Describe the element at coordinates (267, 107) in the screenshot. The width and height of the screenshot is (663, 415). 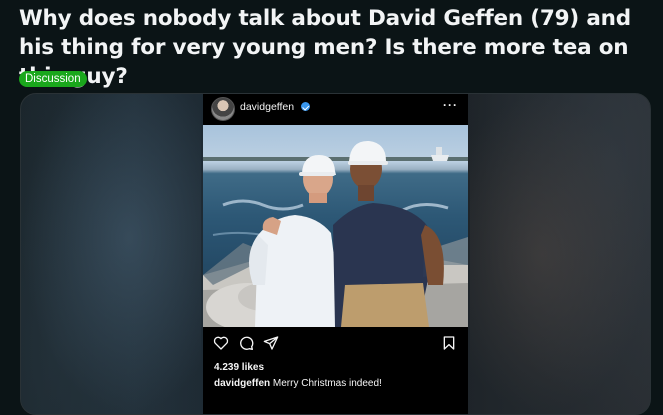
I see `instagram-username: davidgeffen` at that location.